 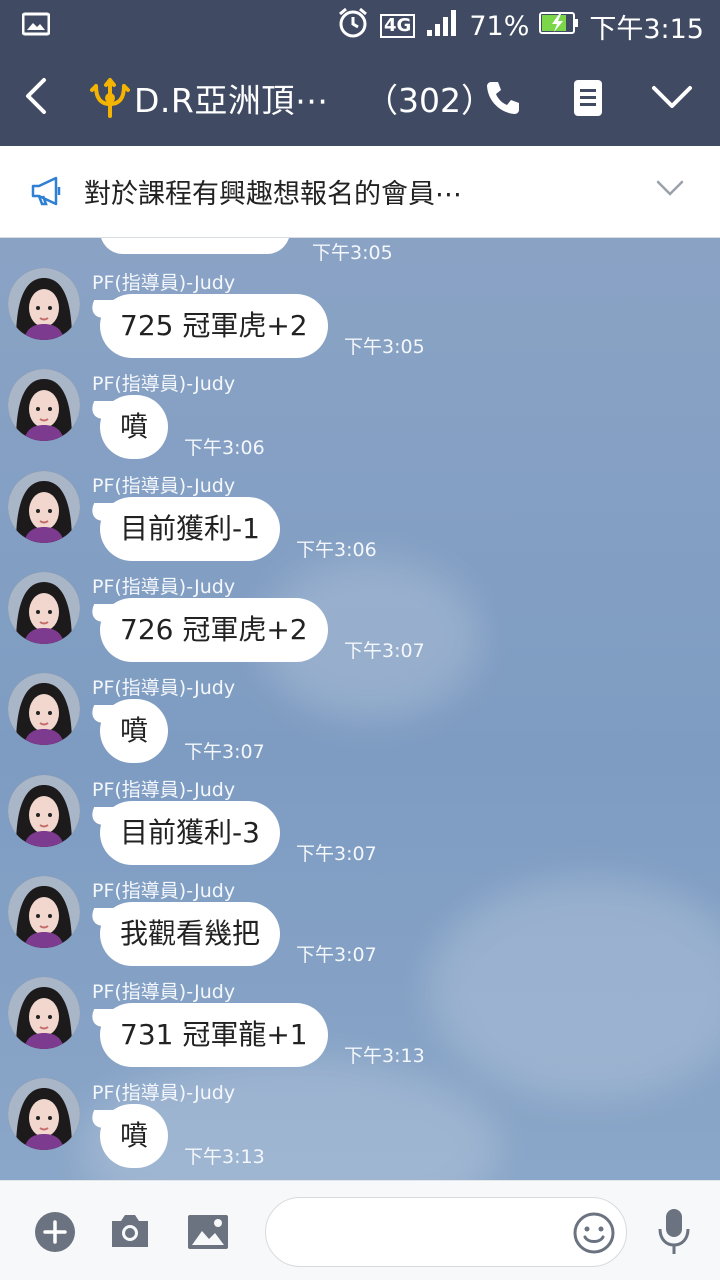 I want to click on signal-icon, so click(x=442, y=26).